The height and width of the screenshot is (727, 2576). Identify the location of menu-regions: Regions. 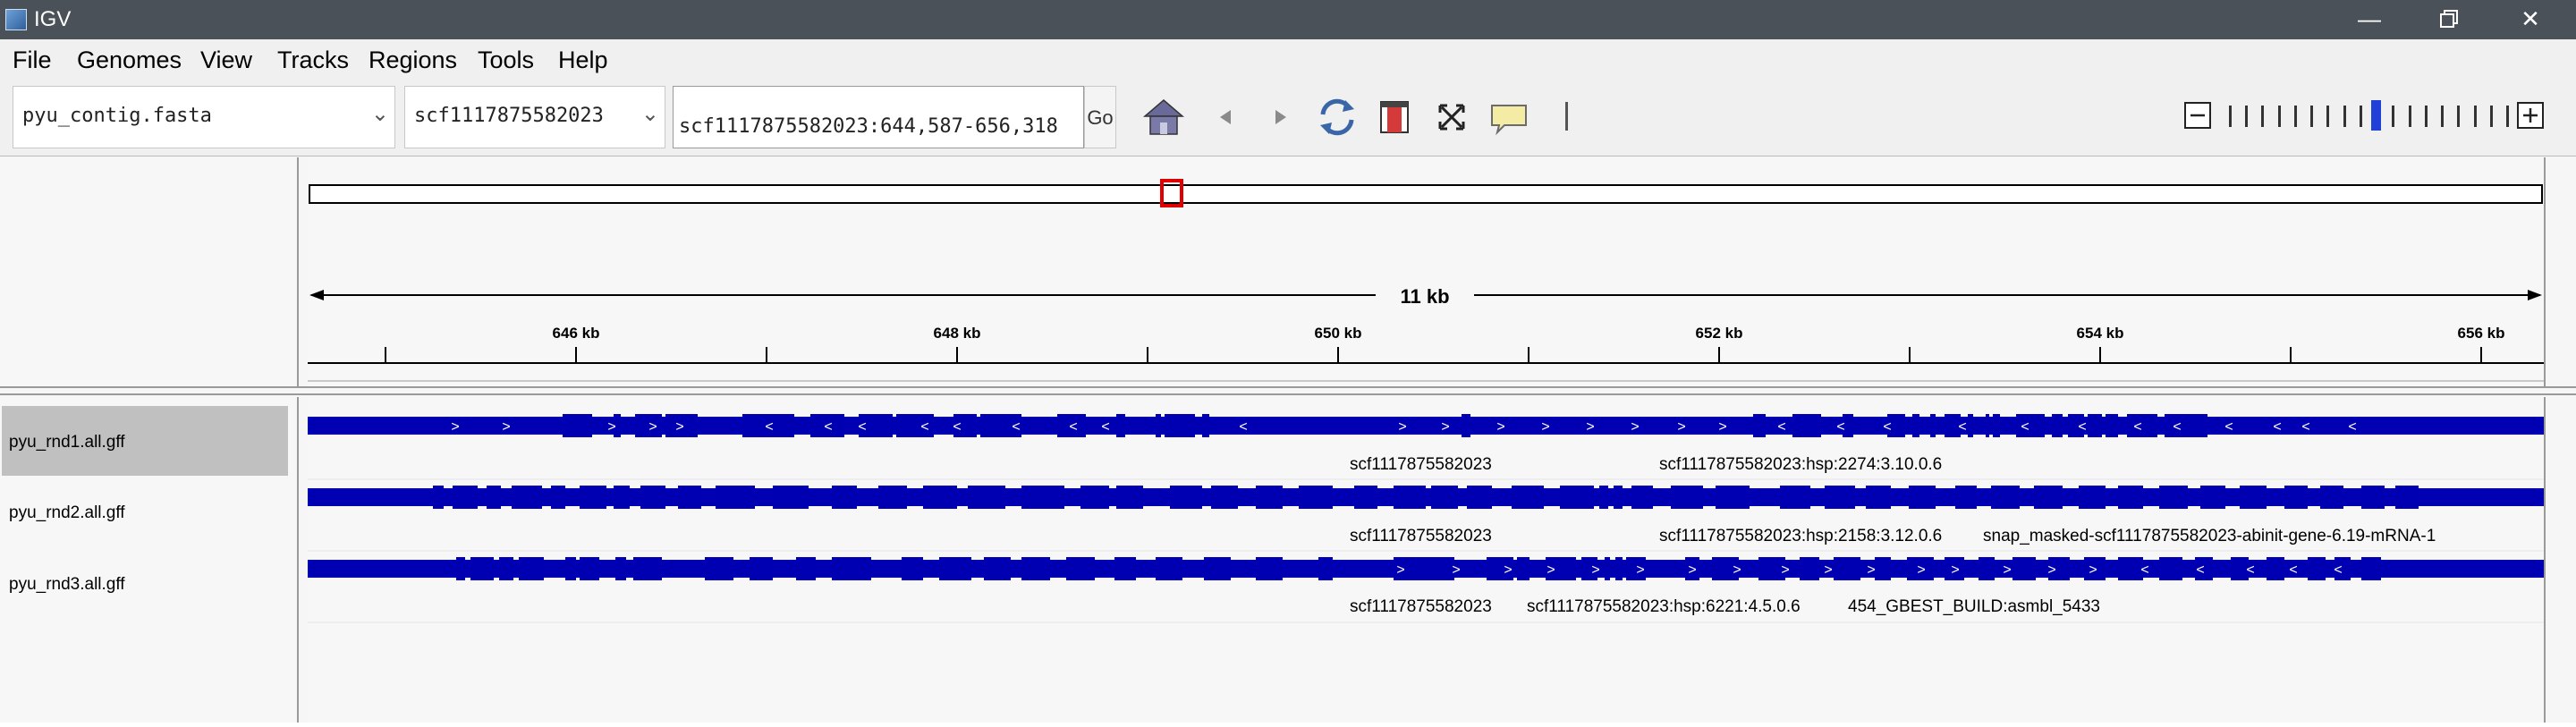
(413, 60).